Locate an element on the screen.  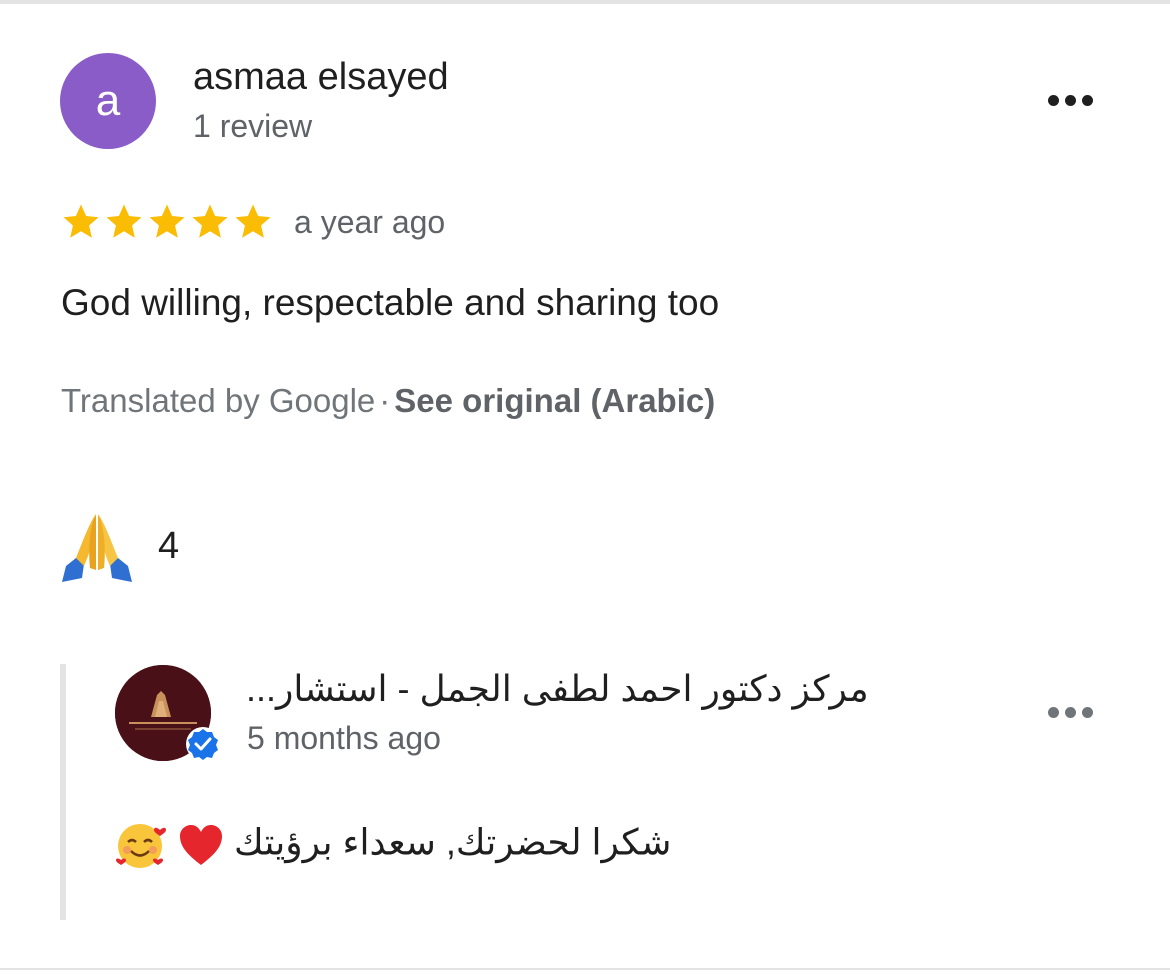
reviewer-avatar: a is located at coordinates (108, 101).